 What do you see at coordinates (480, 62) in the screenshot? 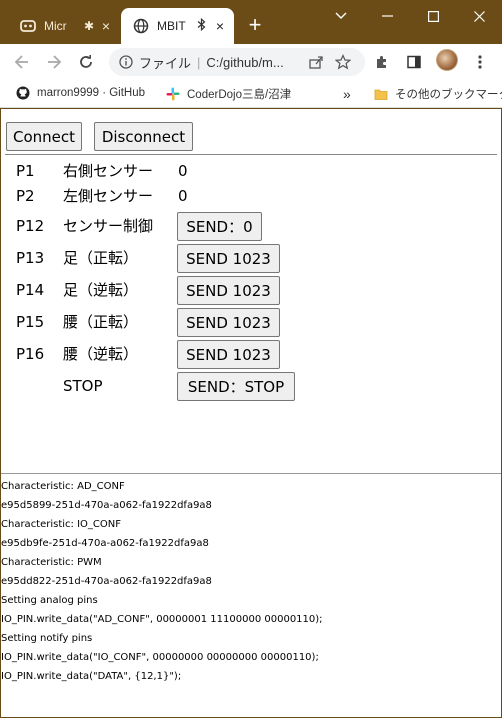
I see `menu-kebab-icon` at bounding box center [480, 62].